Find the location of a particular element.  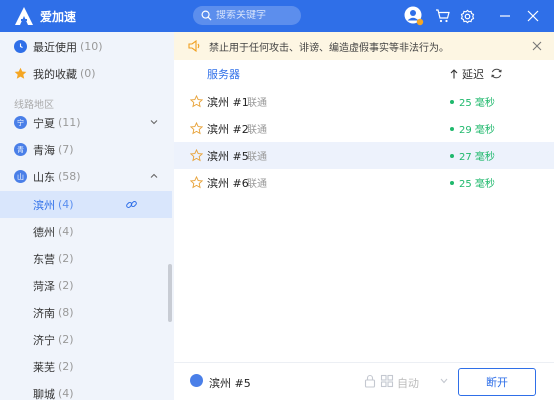

app-name: 爱加速 is located at coordinates (58, 16).